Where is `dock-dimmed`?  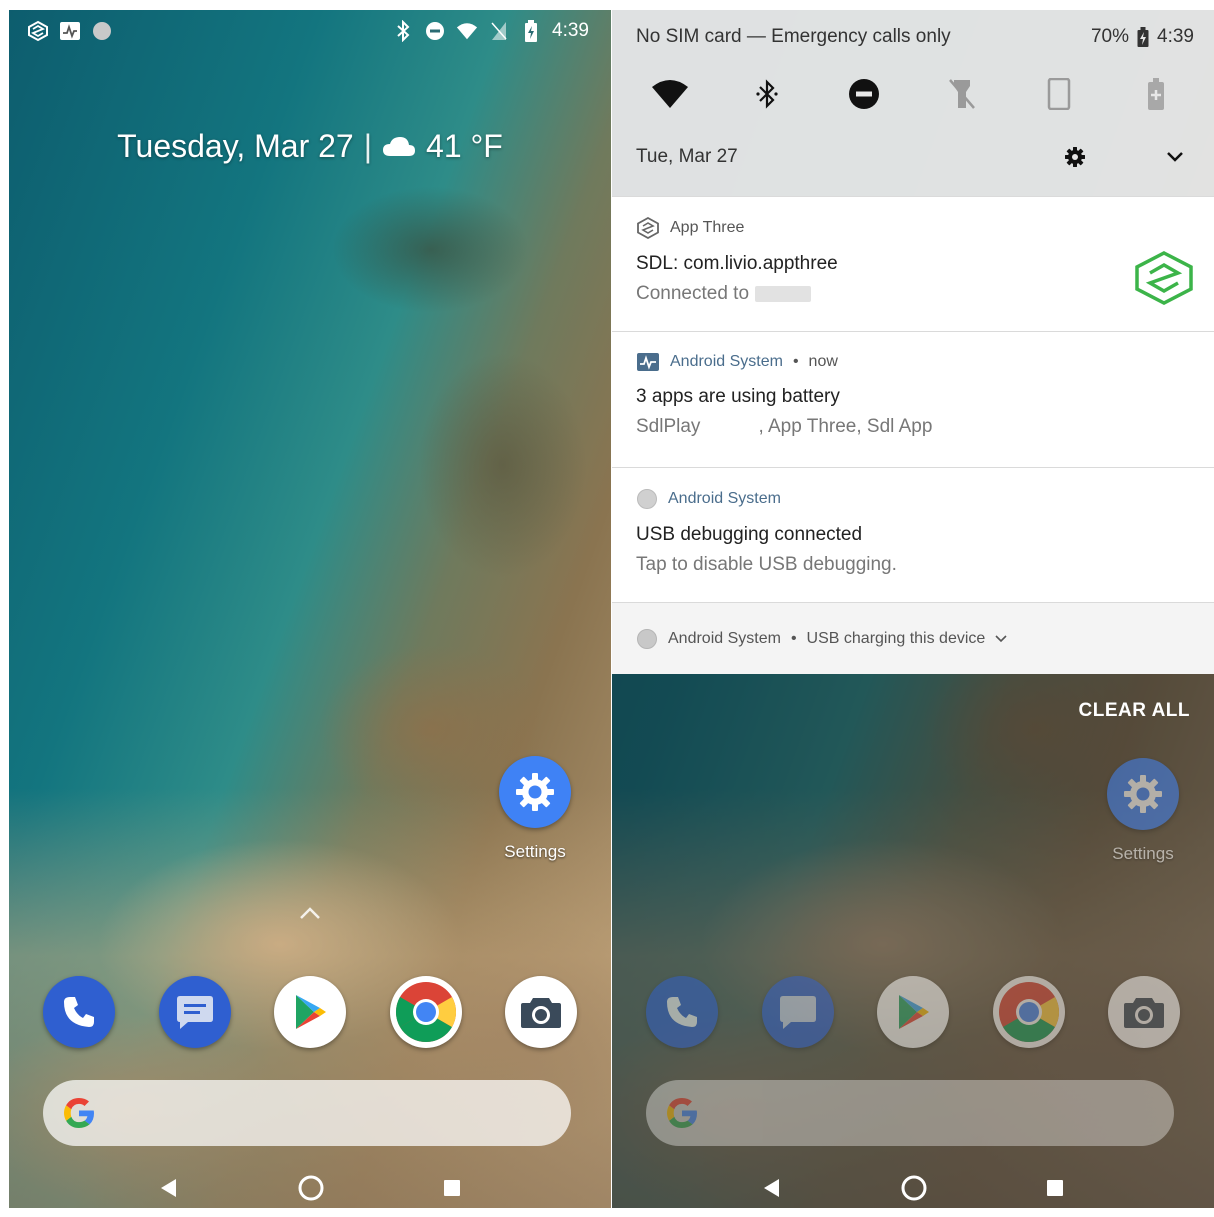 dock-dimmed is located at coordinates (913, 1014).